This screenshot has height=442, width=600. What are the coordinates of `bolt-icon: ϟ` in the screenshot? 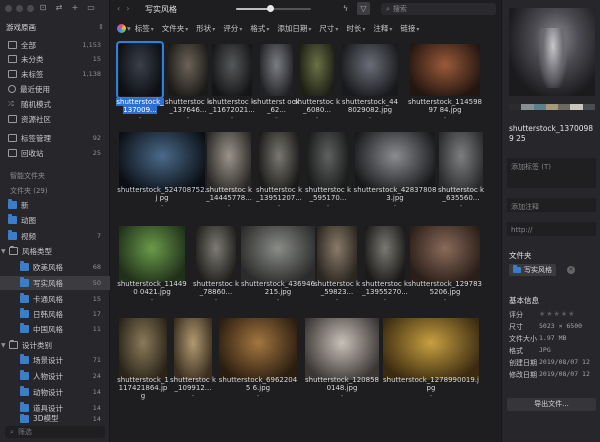 It's located at (345, 8).